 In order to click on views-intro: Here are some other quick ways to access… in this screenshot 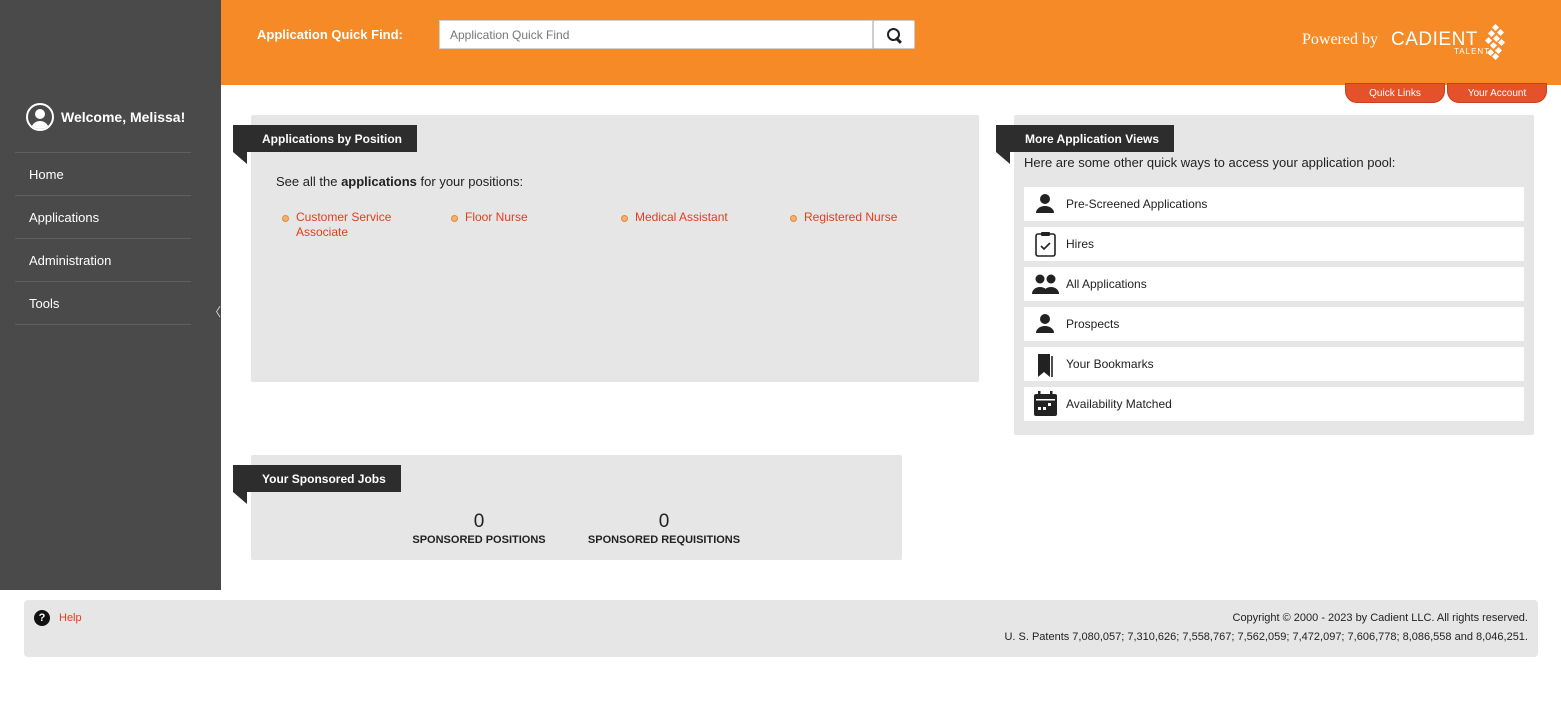, I will do `click(1210, 162)`.